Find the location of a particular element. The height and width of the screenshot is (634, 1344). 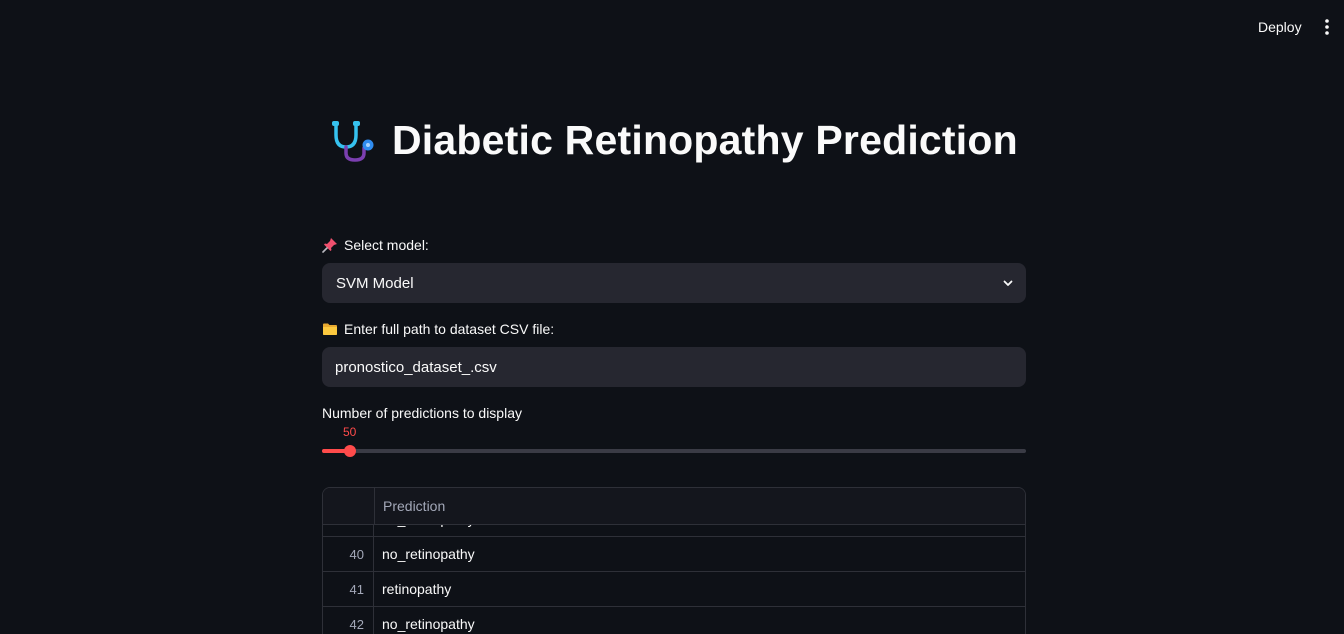

slider-label-text: Number of predictions to display is located at coordinates (422, 413).